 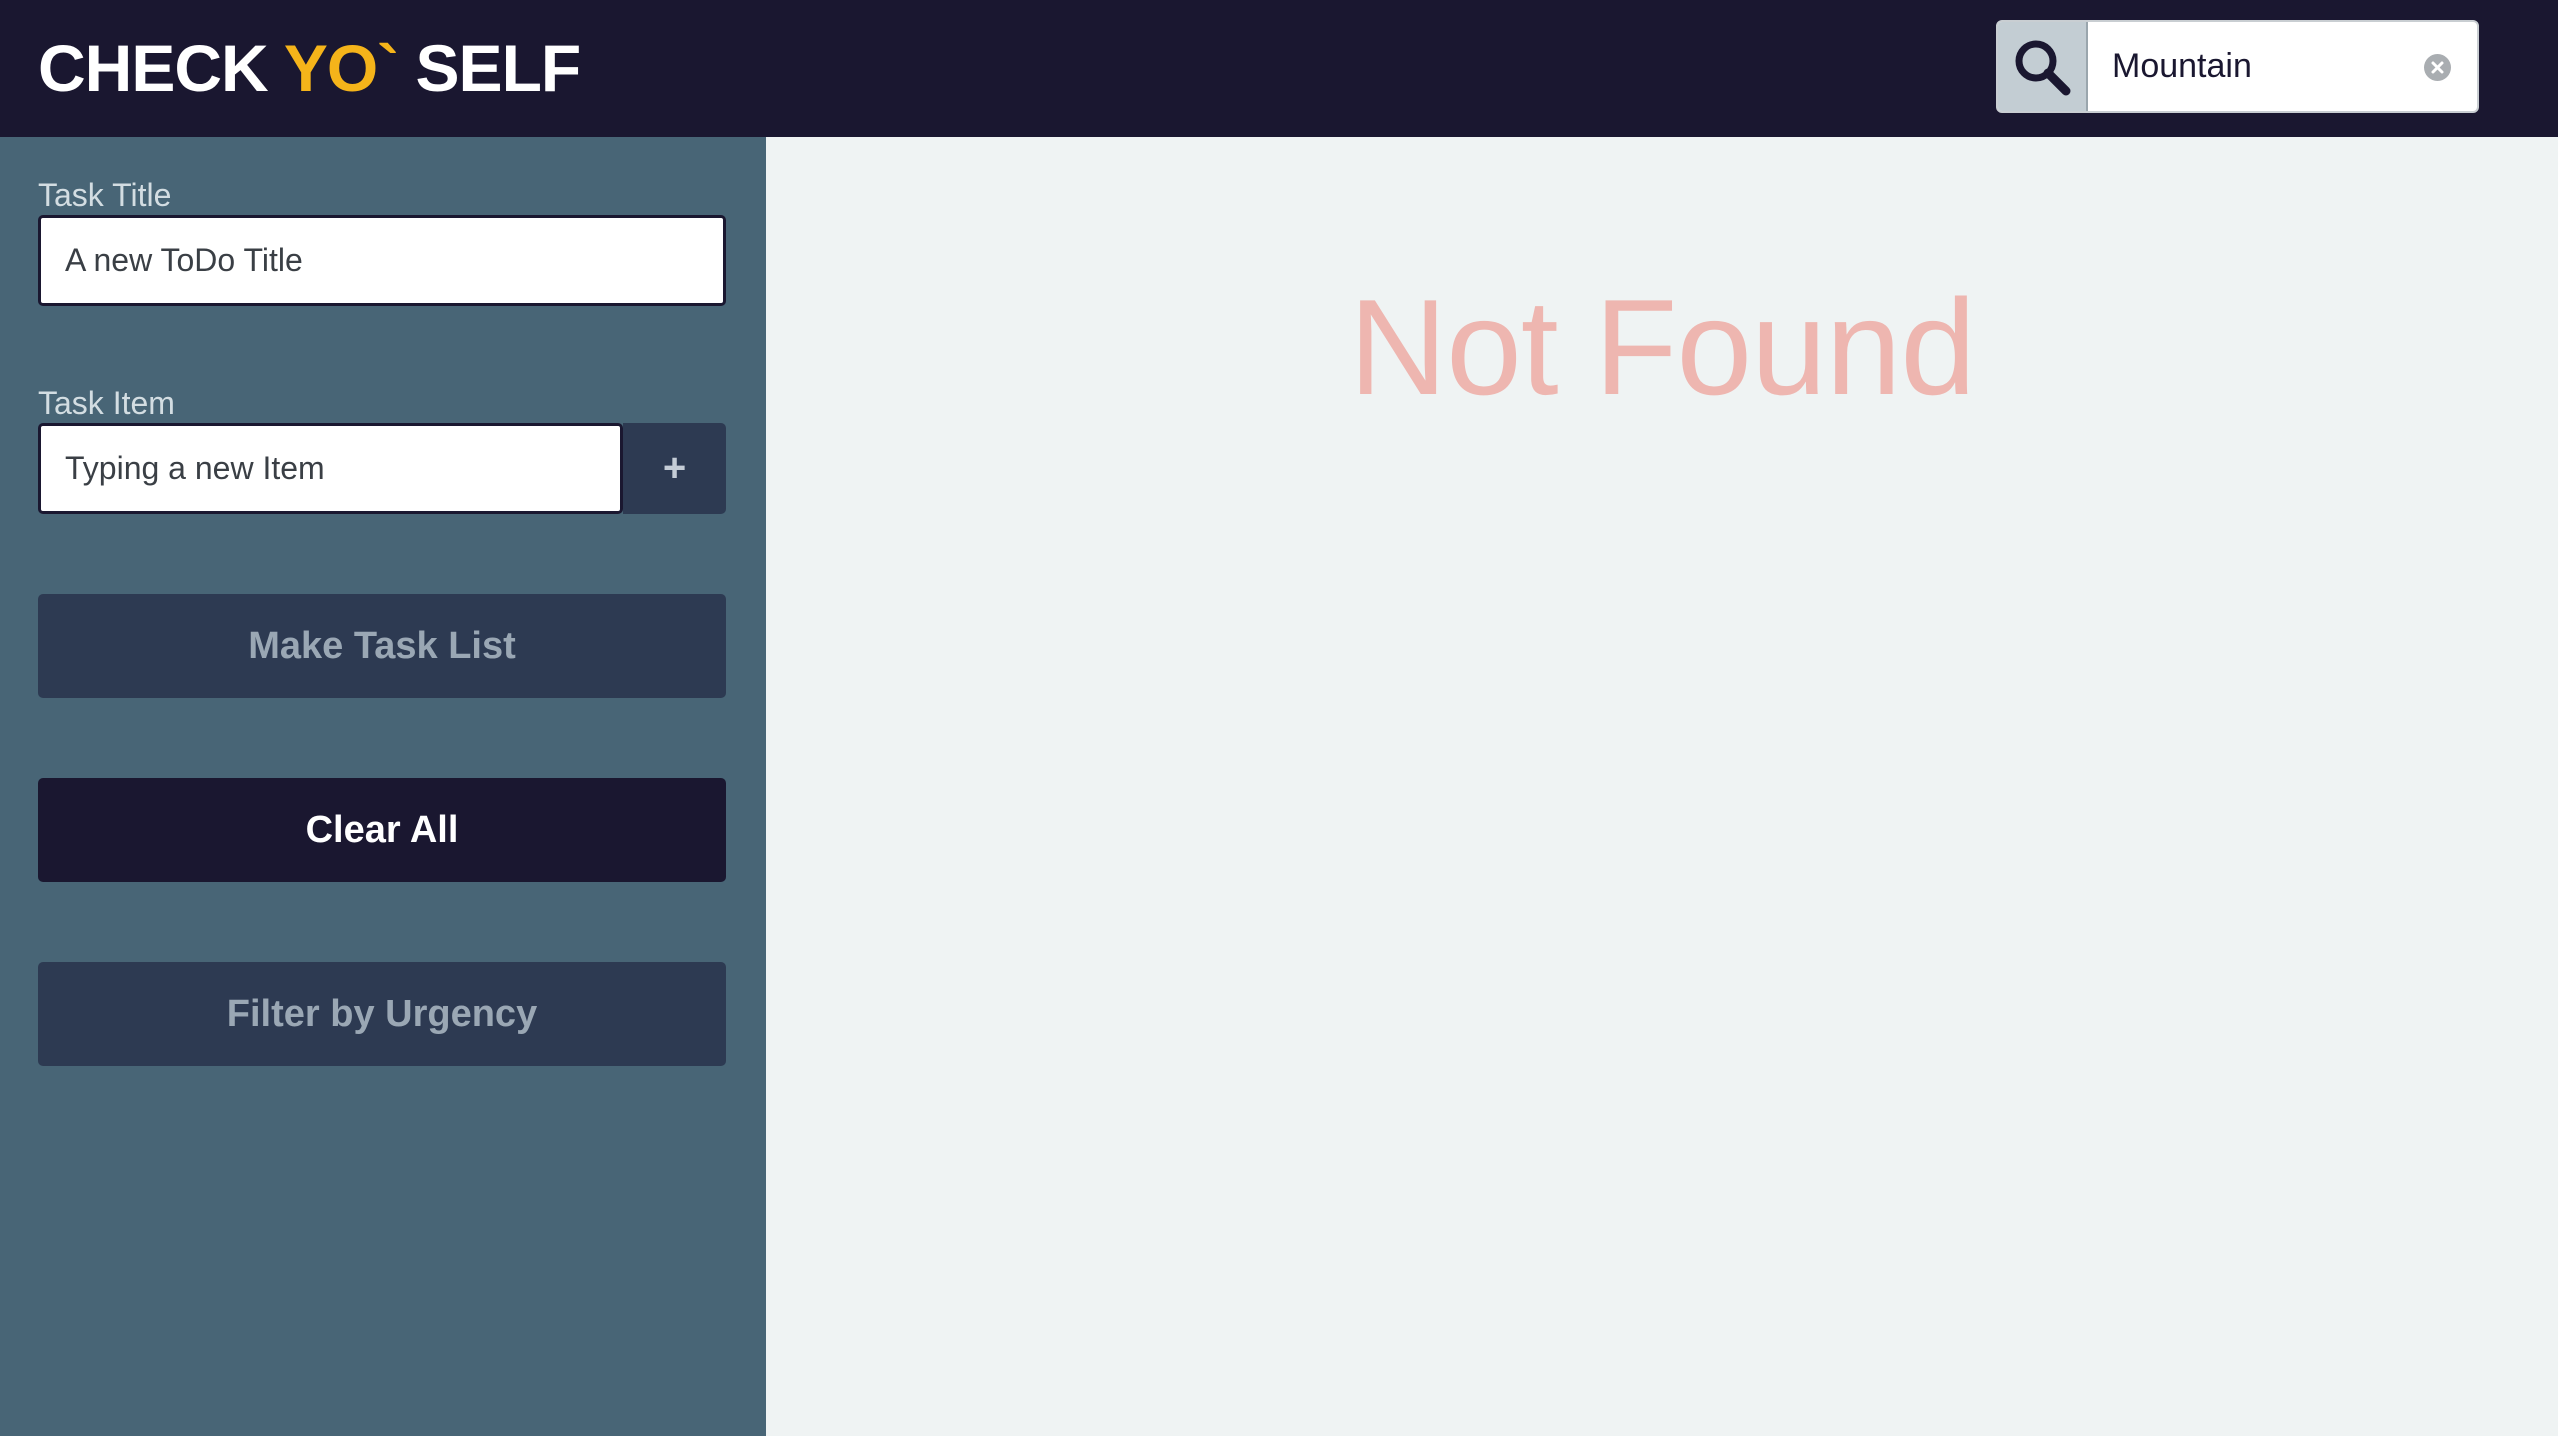 I want to click on task-item-label: Task Item, so click(x=106, y=403).